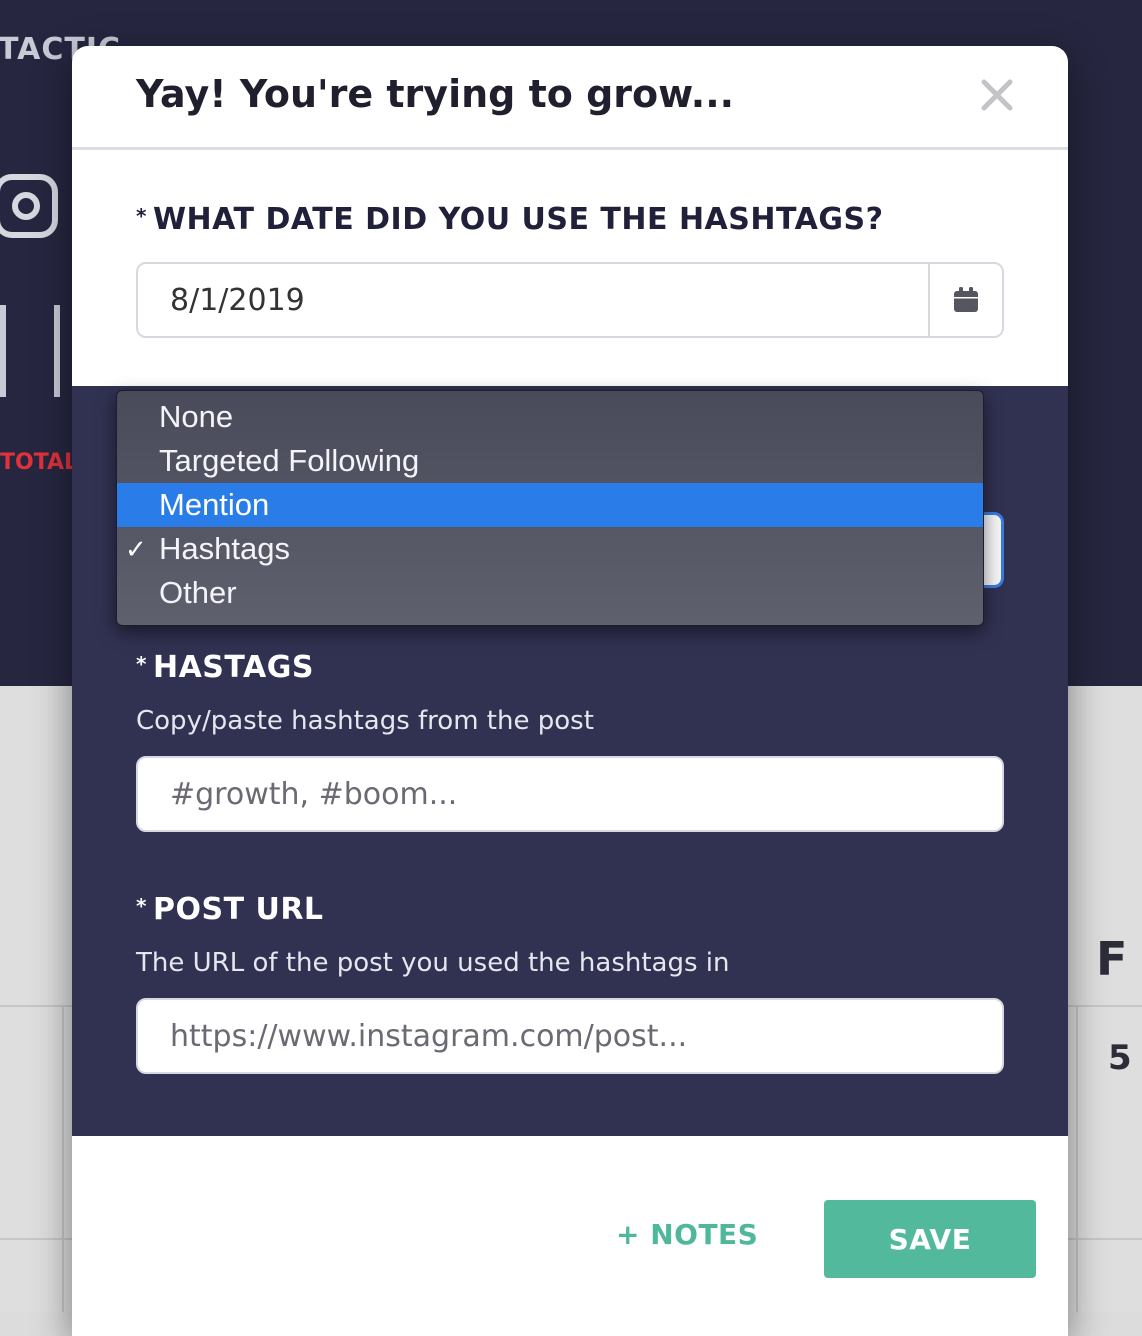 The image size is (1142, 1336). Describe the element at coordinates (238, 909) in the screenshot. I see `post-url-label-text: POST URL` at that location.